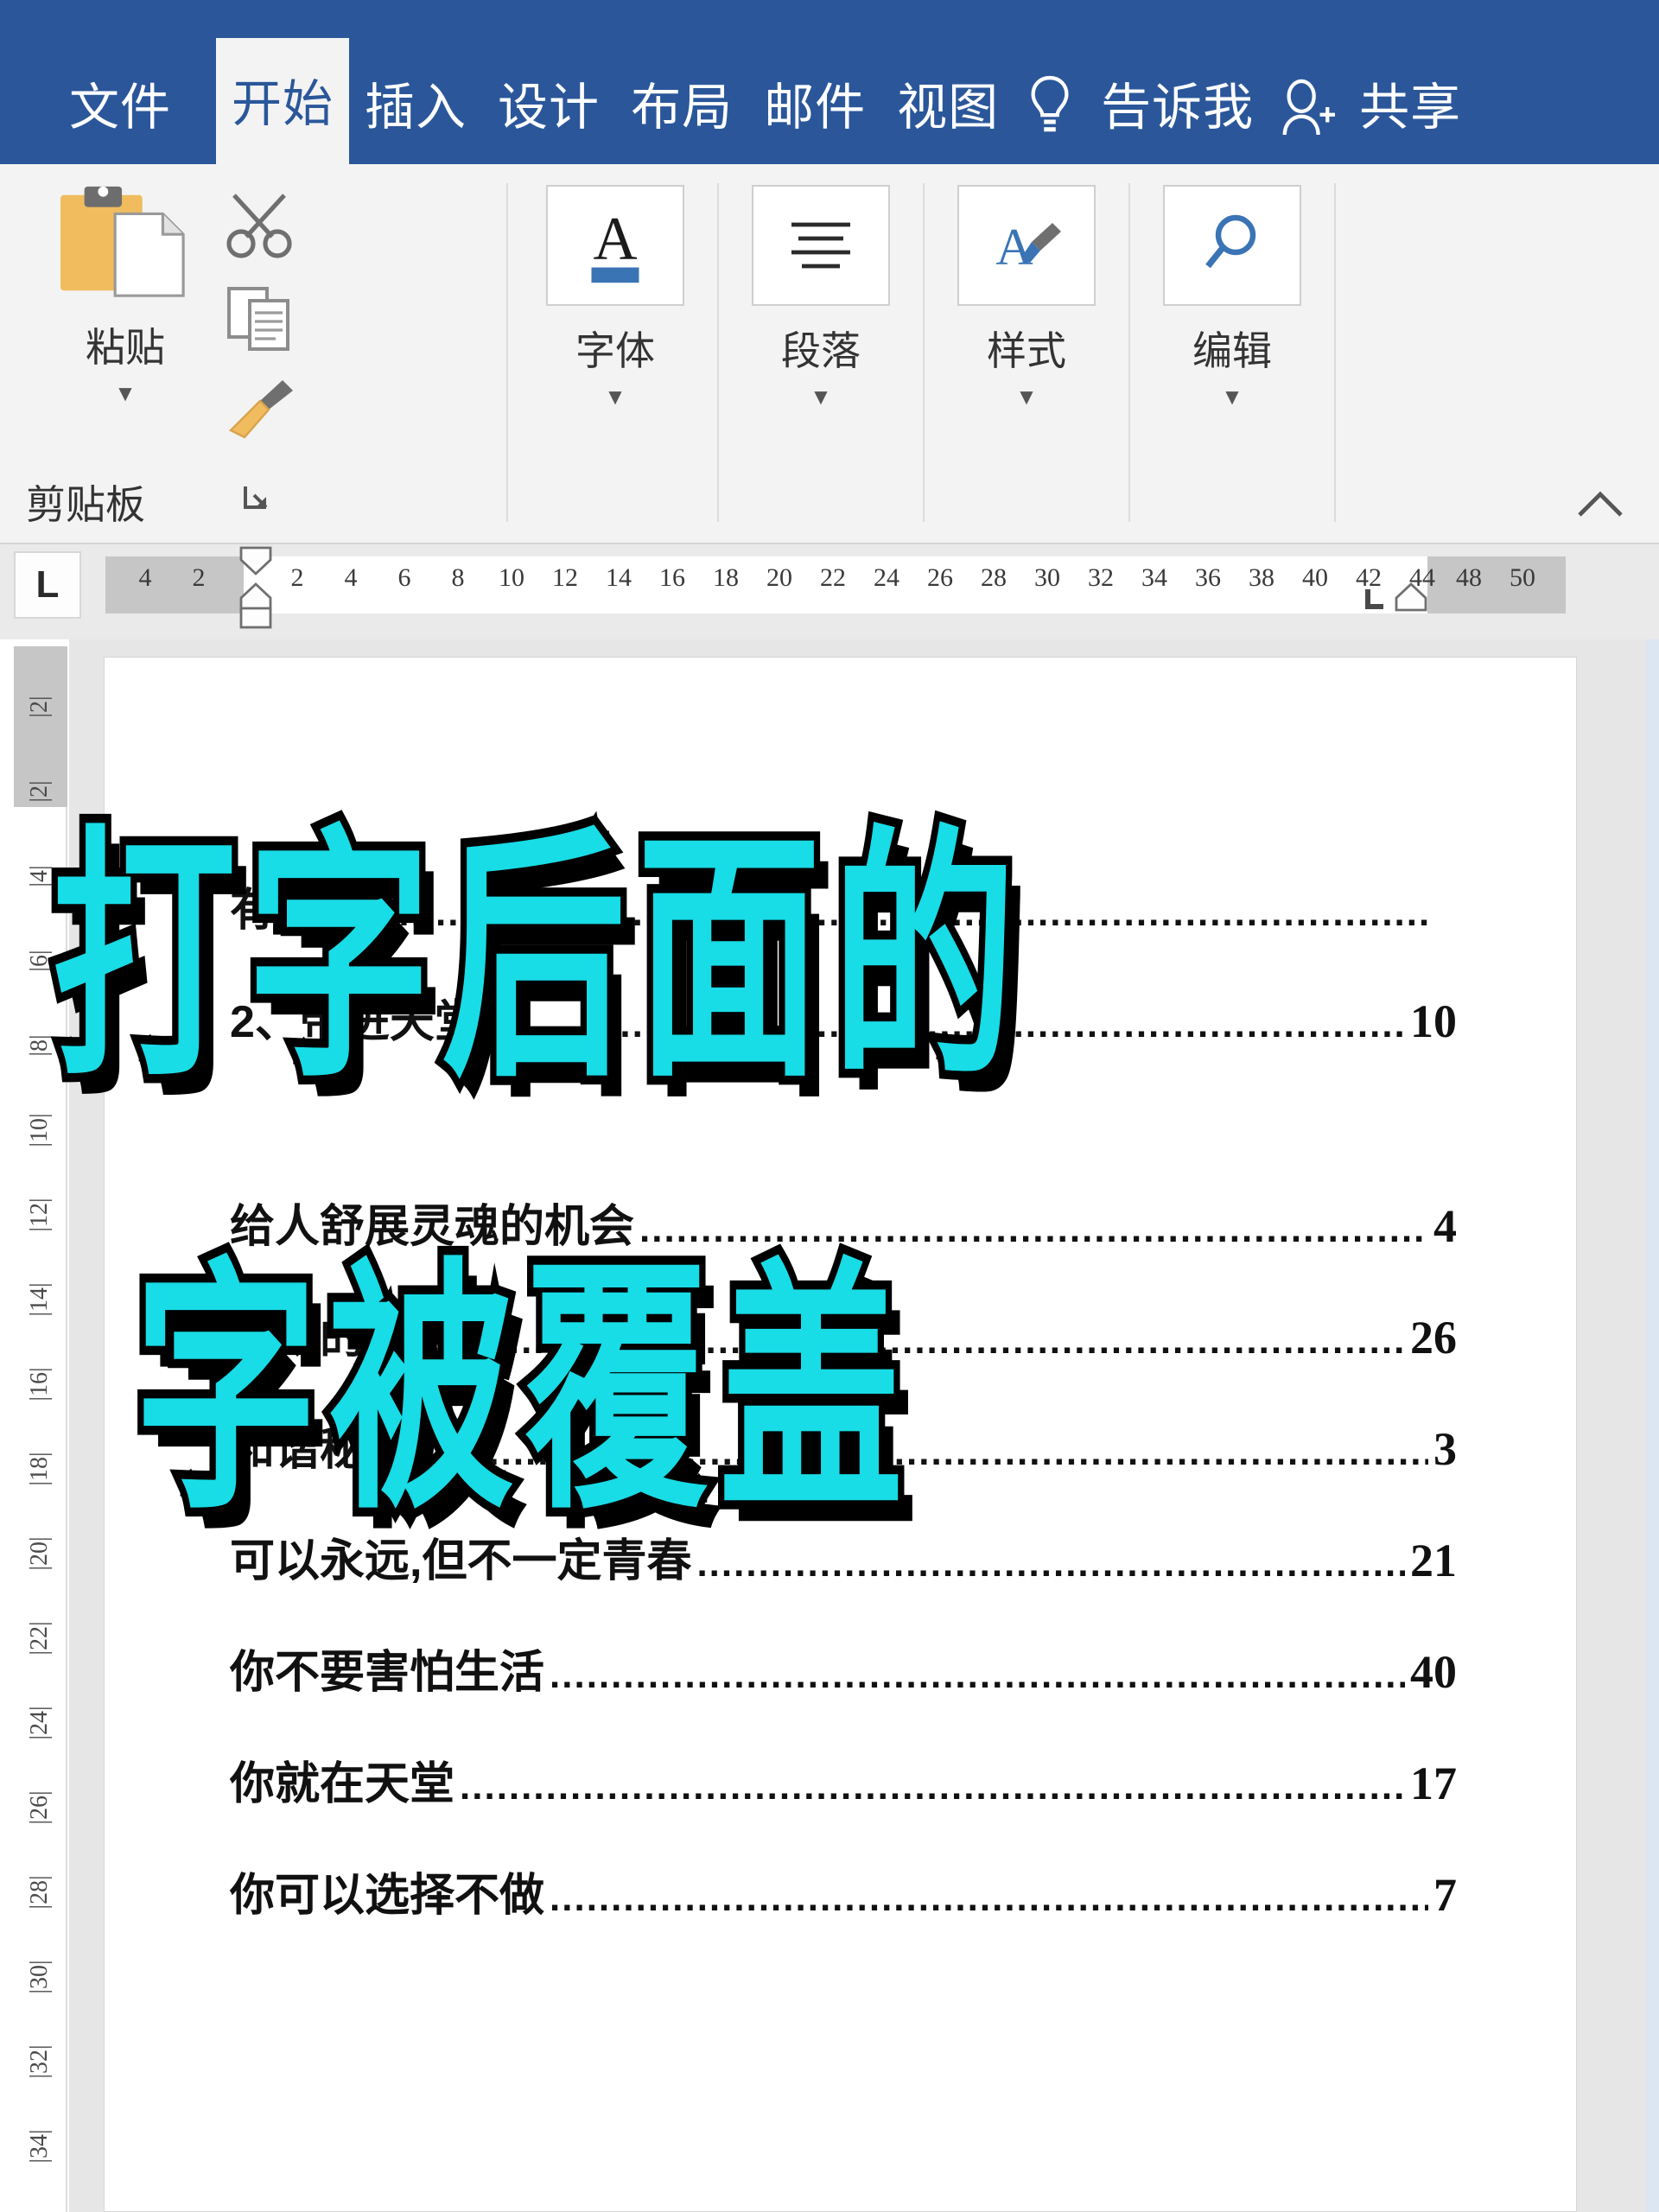  I want to click on ruler-tick-40: 40, so click(1315, 577).